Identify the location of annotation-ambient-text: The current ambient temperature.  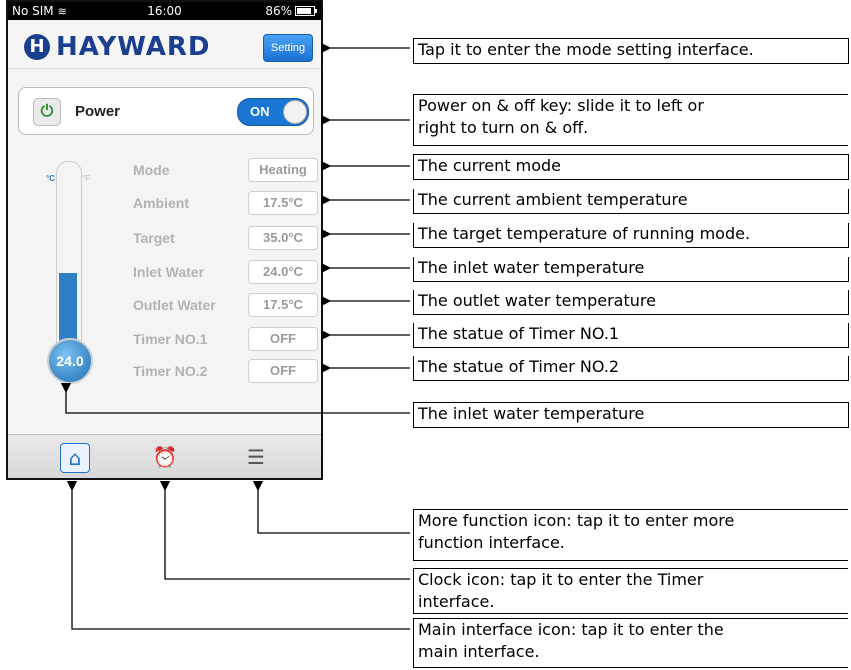
(553, 199).